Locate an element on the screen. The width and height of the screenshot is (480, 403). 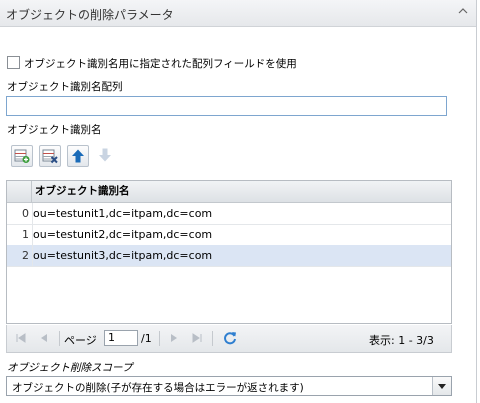
next-page-icon is located at coordinates (174, 338).